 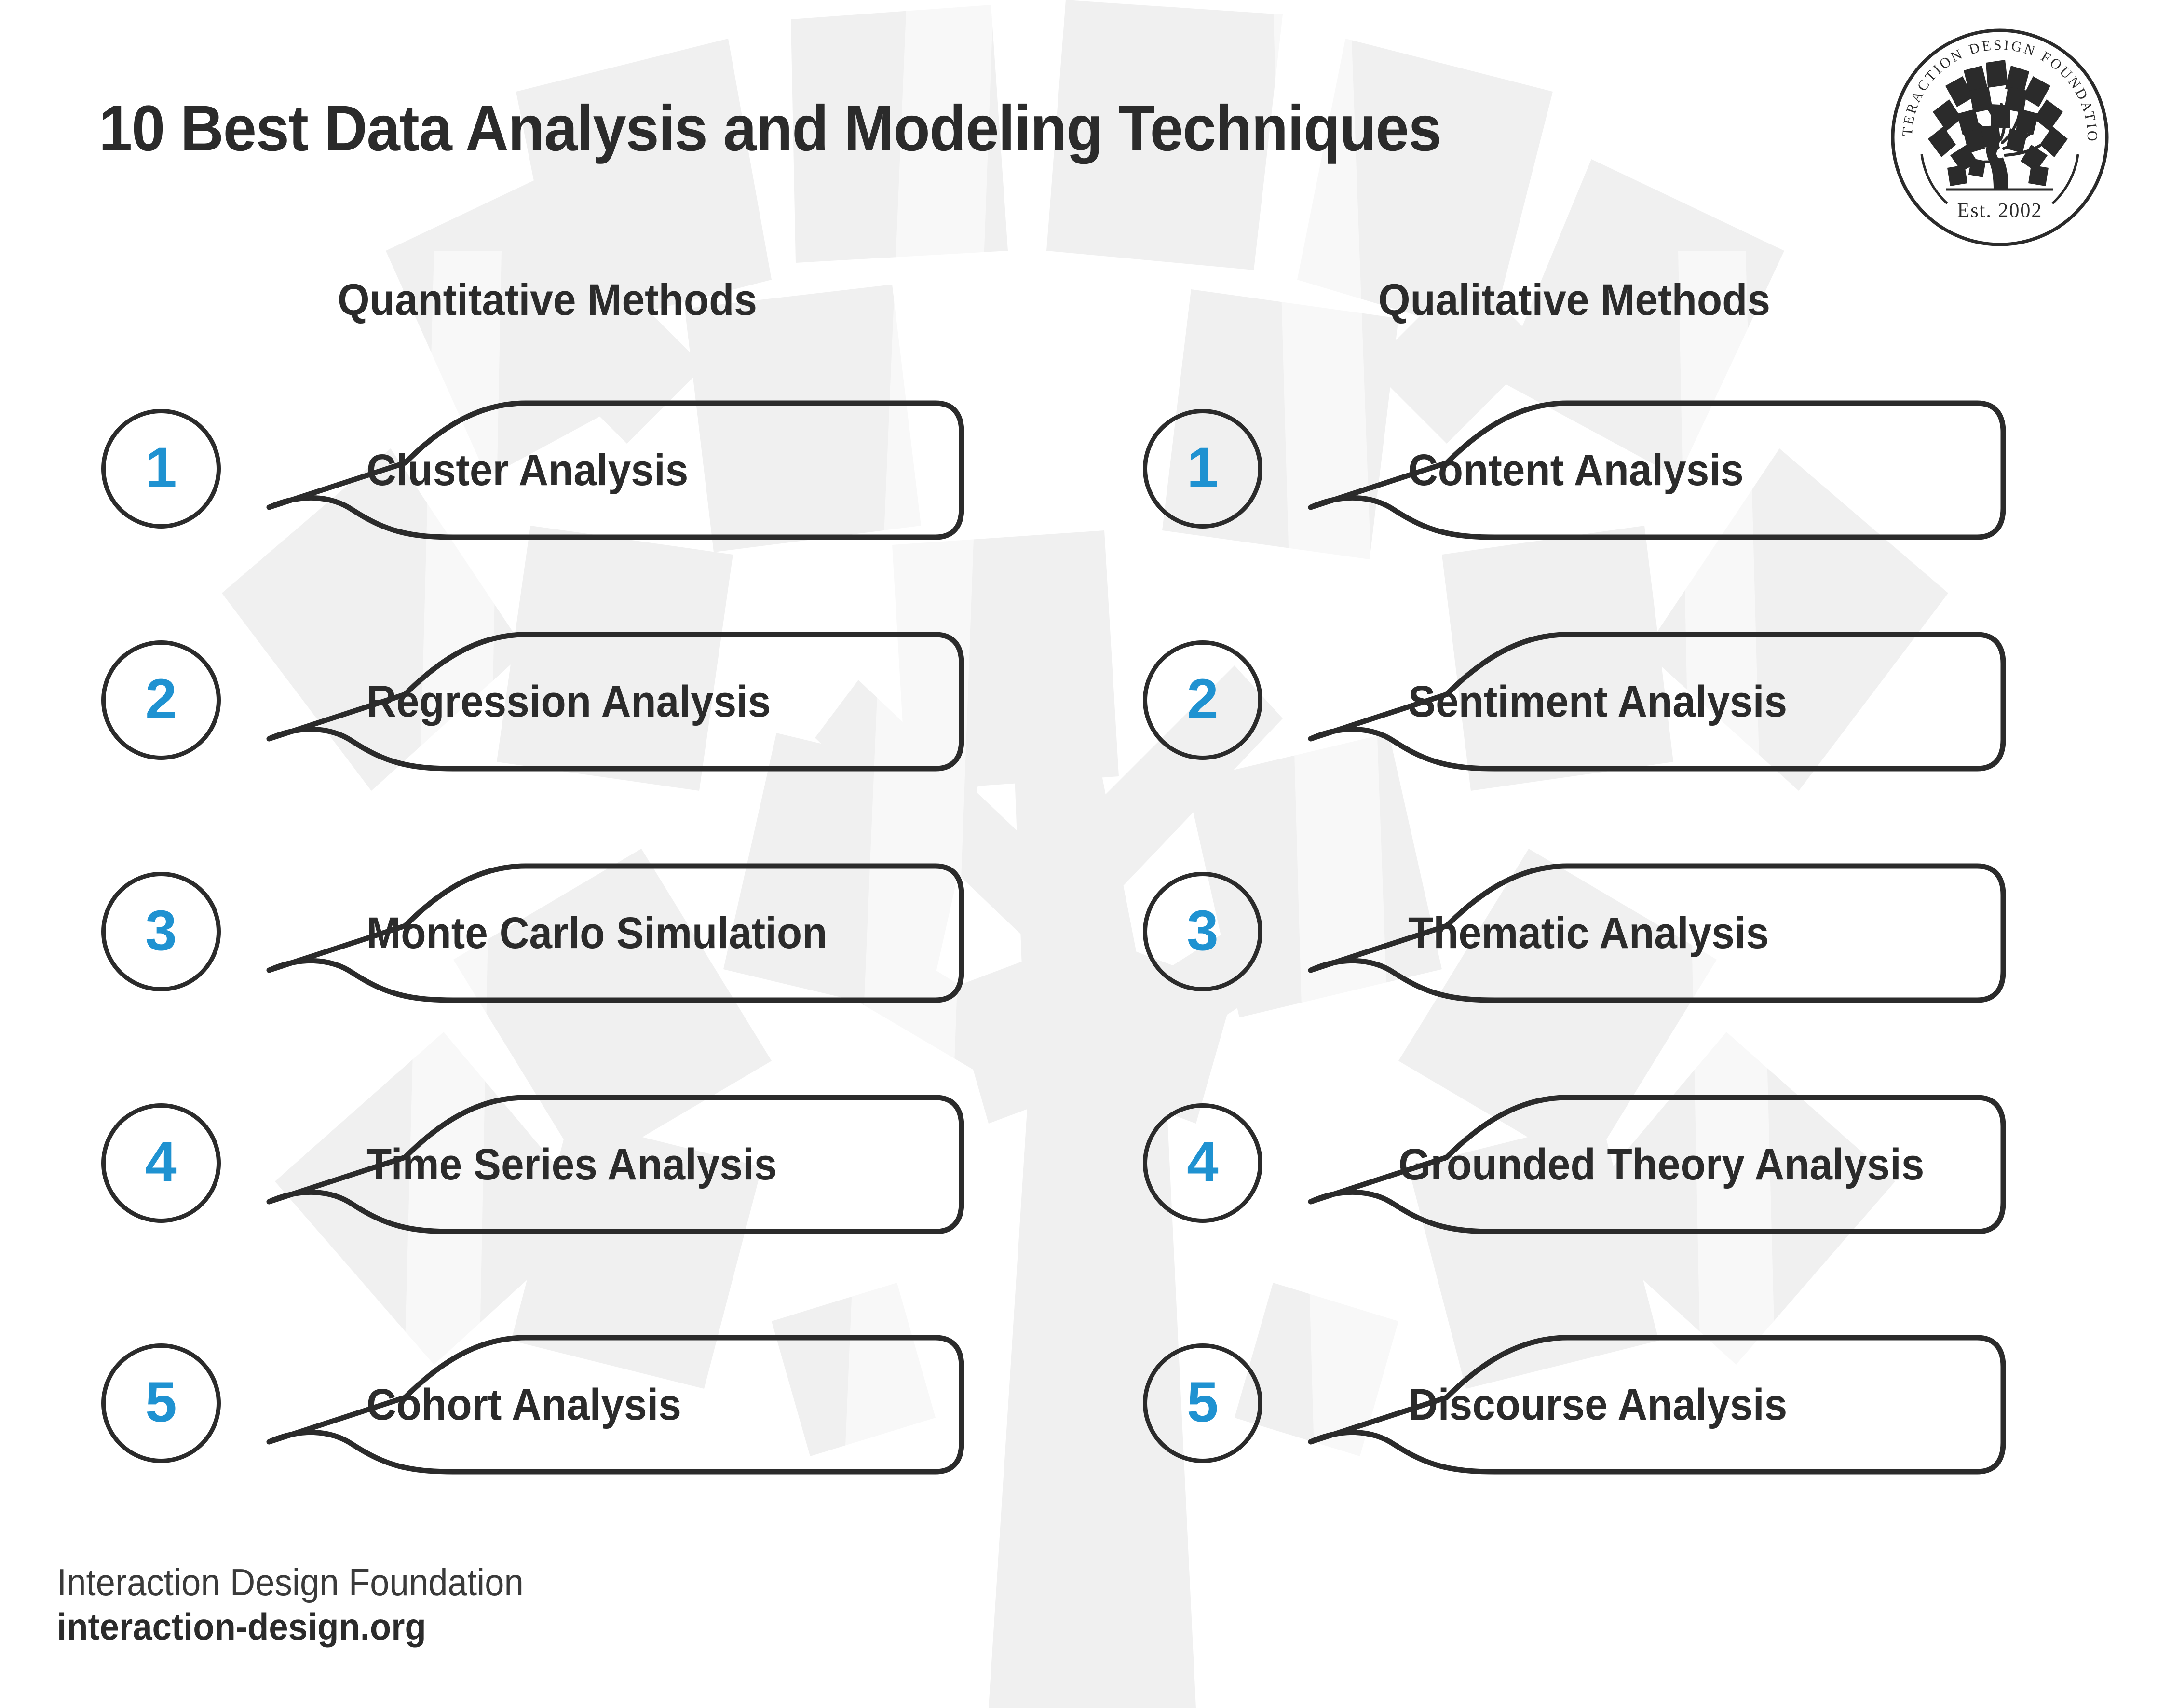 I want to click on item-label: Monte Carlo Simulation, so click(x=597, y=933).